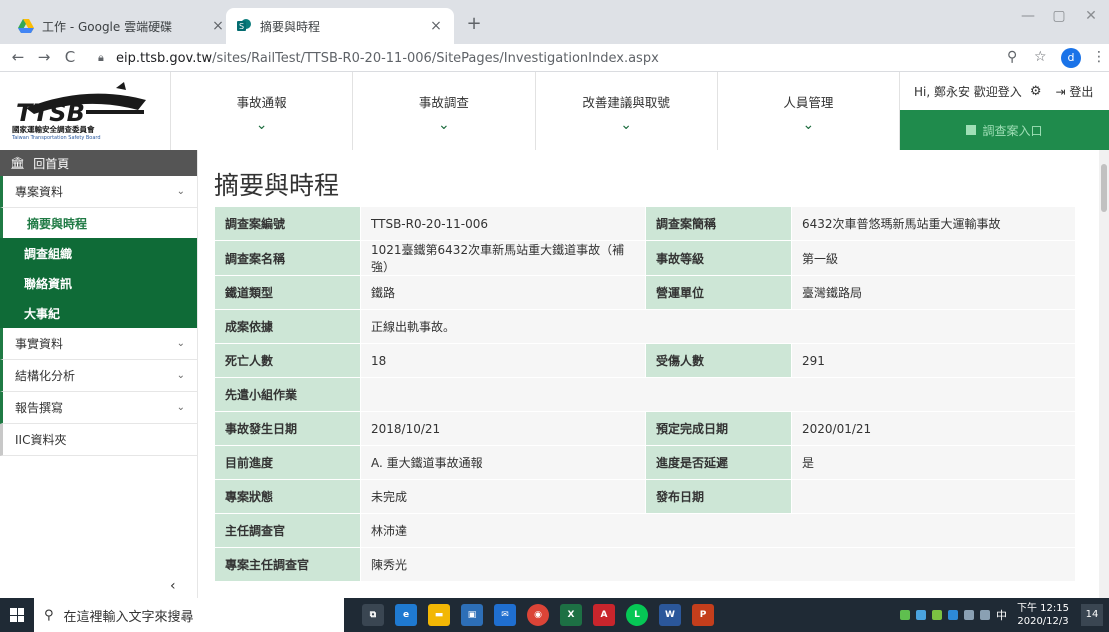 The width and height of the screenshot is (1109, 632). What do you see at coordinates (287, 564) in the screenshot?
I see `field-label: 專案主任調查官` at bounding box center [287, 564].